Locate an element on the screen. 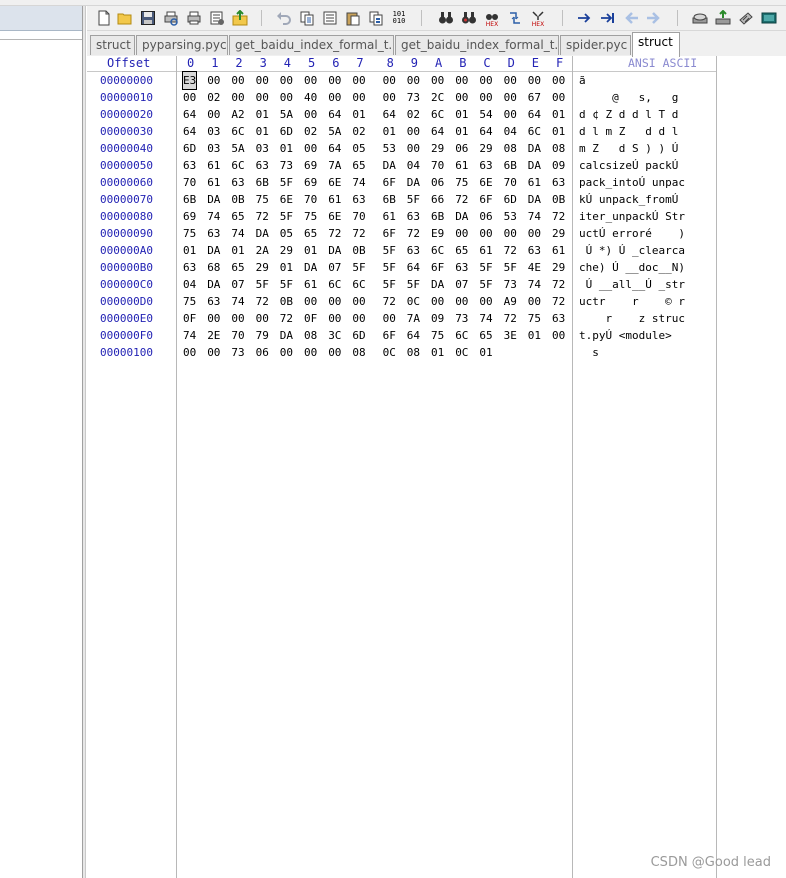 This screenshot has height=878, width=786. paste-icon is located at coordinates (353, 18).